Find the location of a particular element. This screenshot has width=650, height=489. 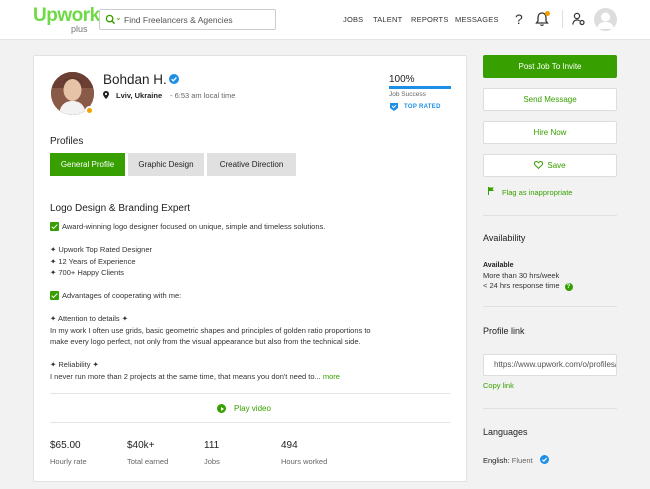

profile-title: Logo Design & Branding Expert is located at coordinates (120, 208).